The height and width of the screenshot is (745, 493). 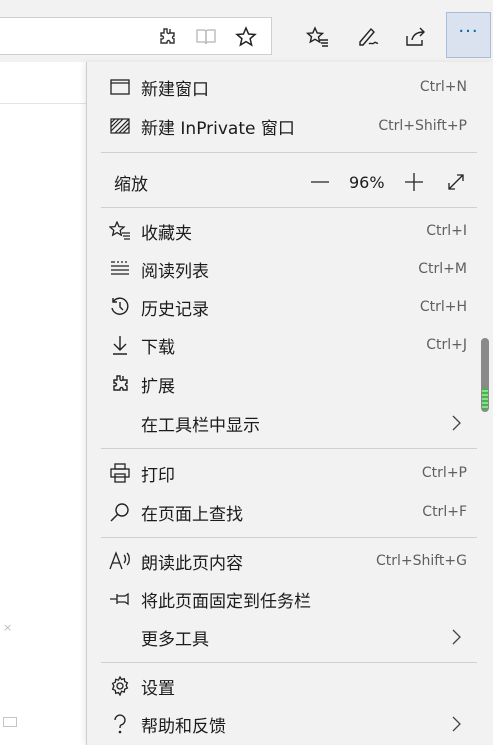 What do you see at coordinates (120, 473) in the screenshot?
I see `printer-icon` at bounding box center [120, 473].